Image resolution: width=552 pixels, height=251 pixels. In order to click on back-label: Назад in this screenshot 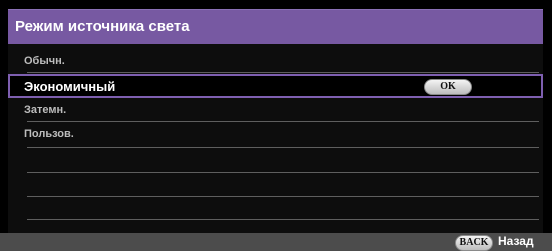, I will do `click(516, 241)`.